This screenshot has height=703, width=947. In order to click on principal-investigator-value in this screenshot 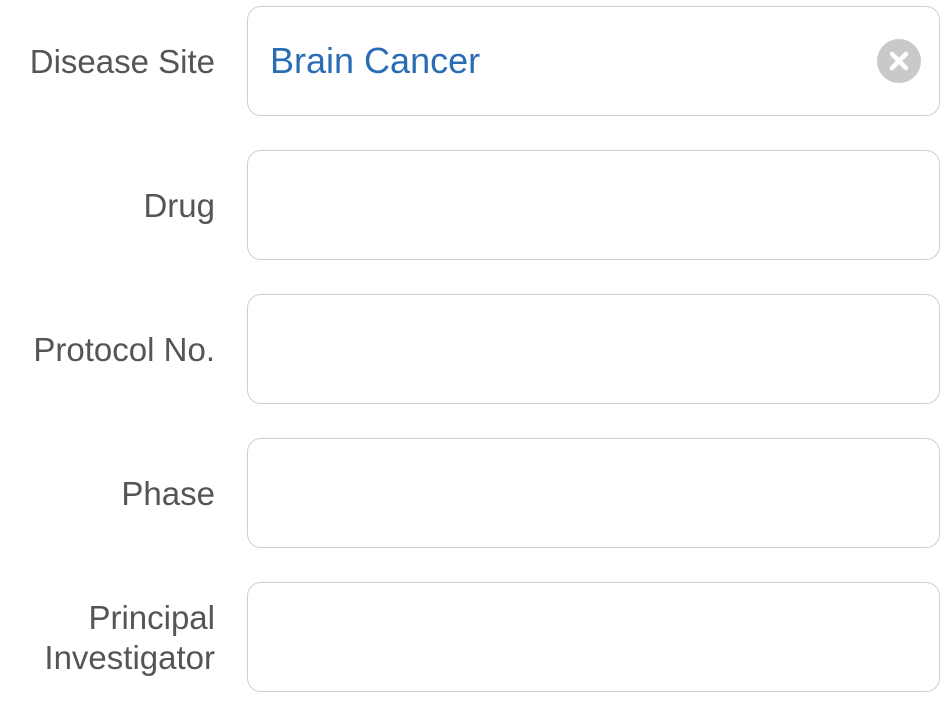, I will do `click(560, 637)`.